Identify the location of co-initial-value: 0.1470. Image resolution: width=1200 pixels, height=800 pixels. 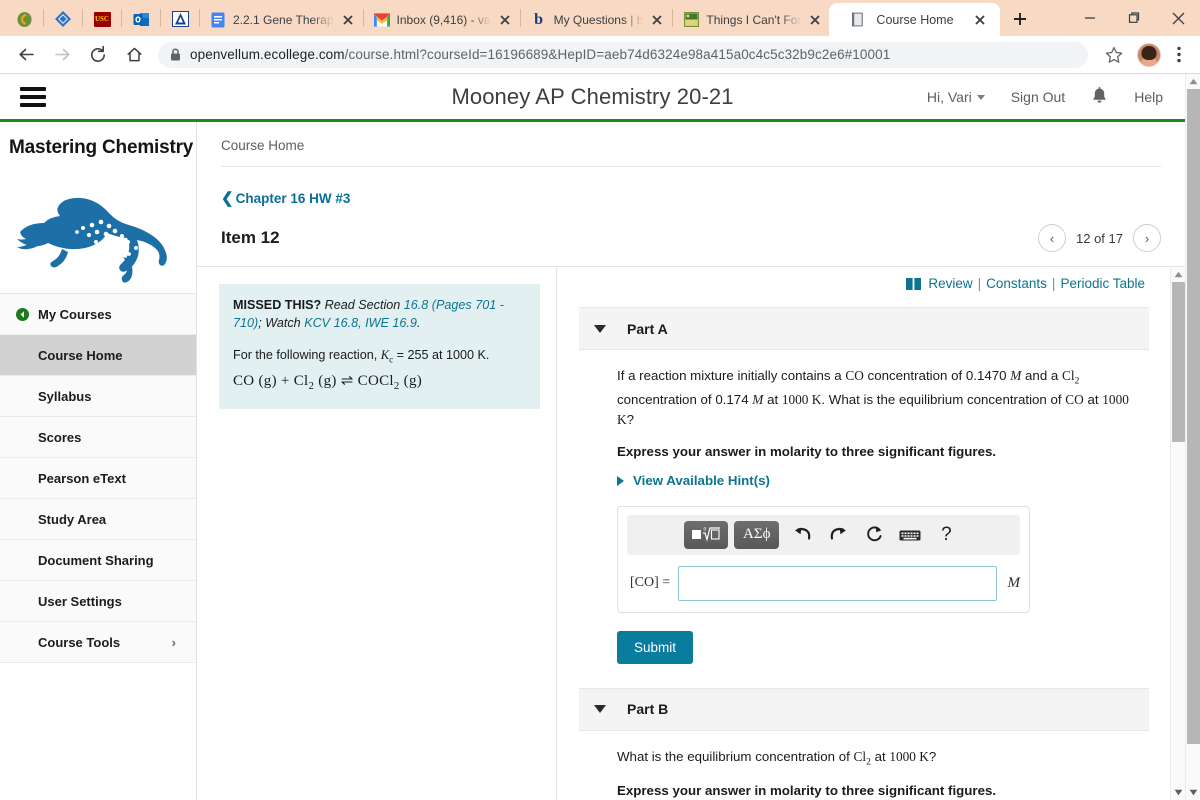
(986, 375).